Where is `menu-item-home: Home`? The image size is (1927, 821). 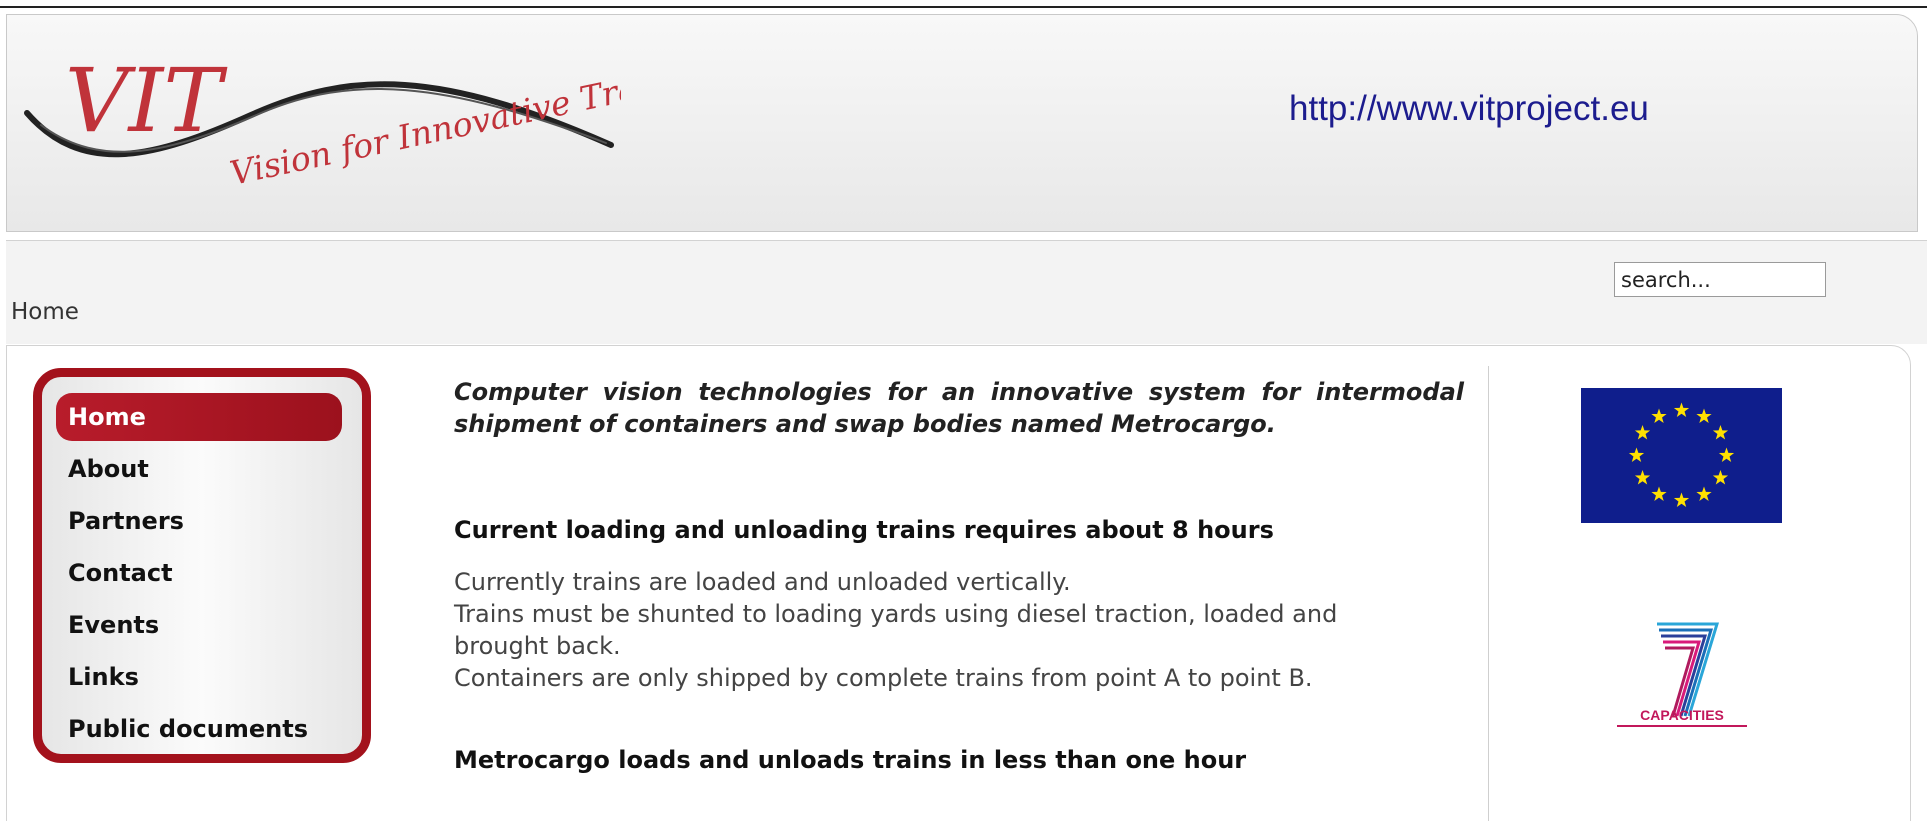 menu-item-home: Home is located at coordinates (199, 417).